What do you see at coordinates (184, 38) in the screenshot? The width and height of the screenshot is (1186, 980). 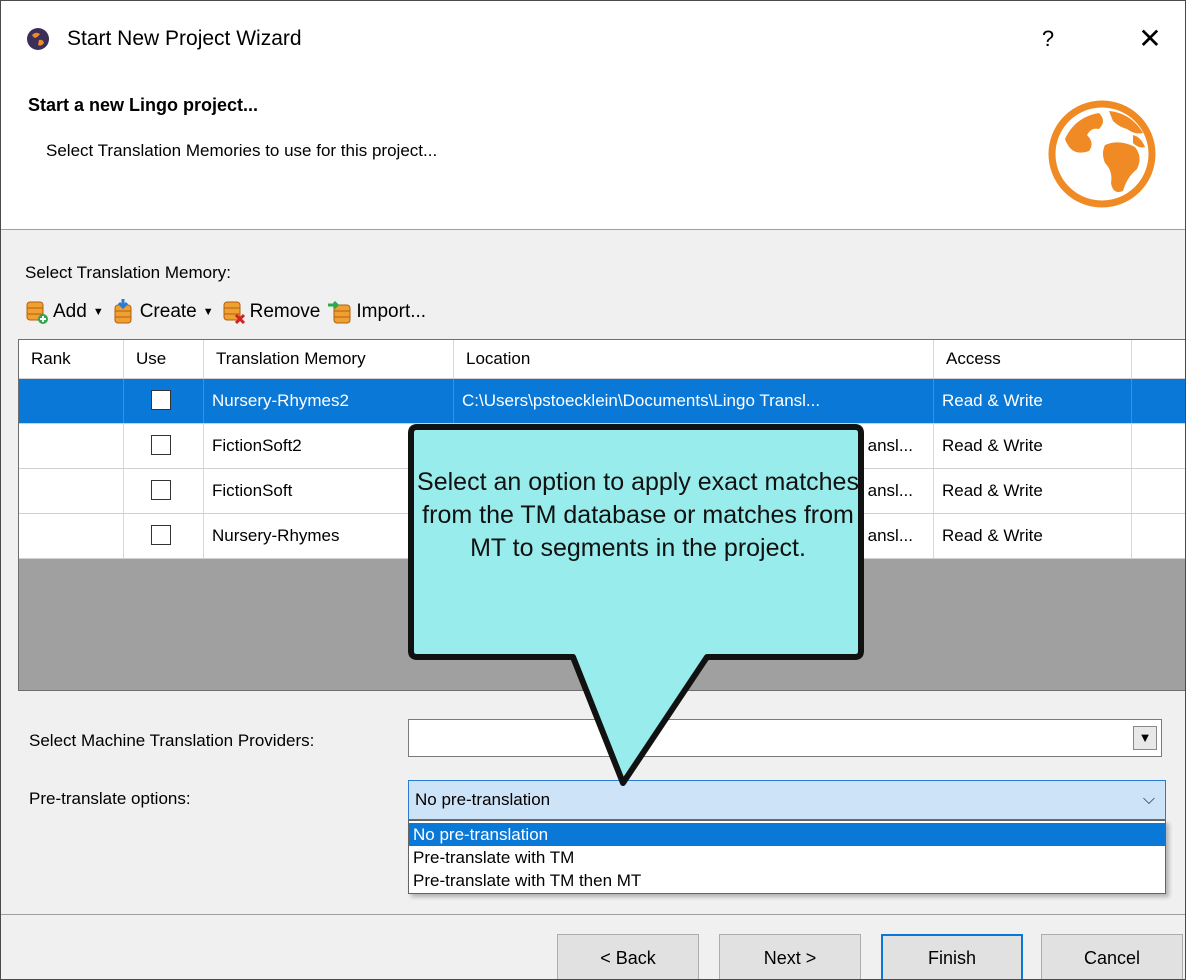 I see `window-title: Start New Project Wizard` at bounding box center [184, 38].